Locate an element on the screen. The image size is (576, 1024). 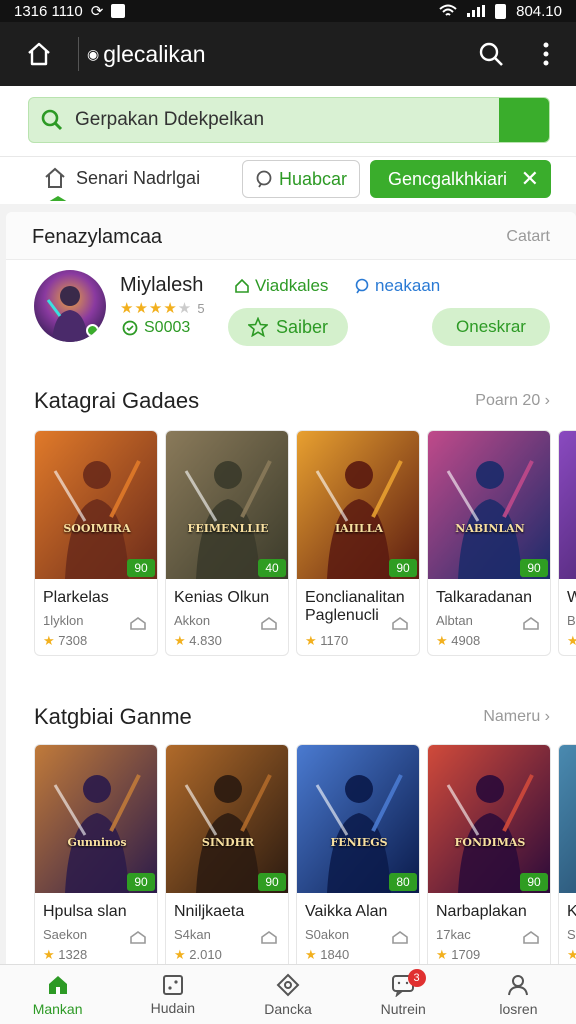
profile-link-blue-label: neakaan is located at coordinates (408, 285).